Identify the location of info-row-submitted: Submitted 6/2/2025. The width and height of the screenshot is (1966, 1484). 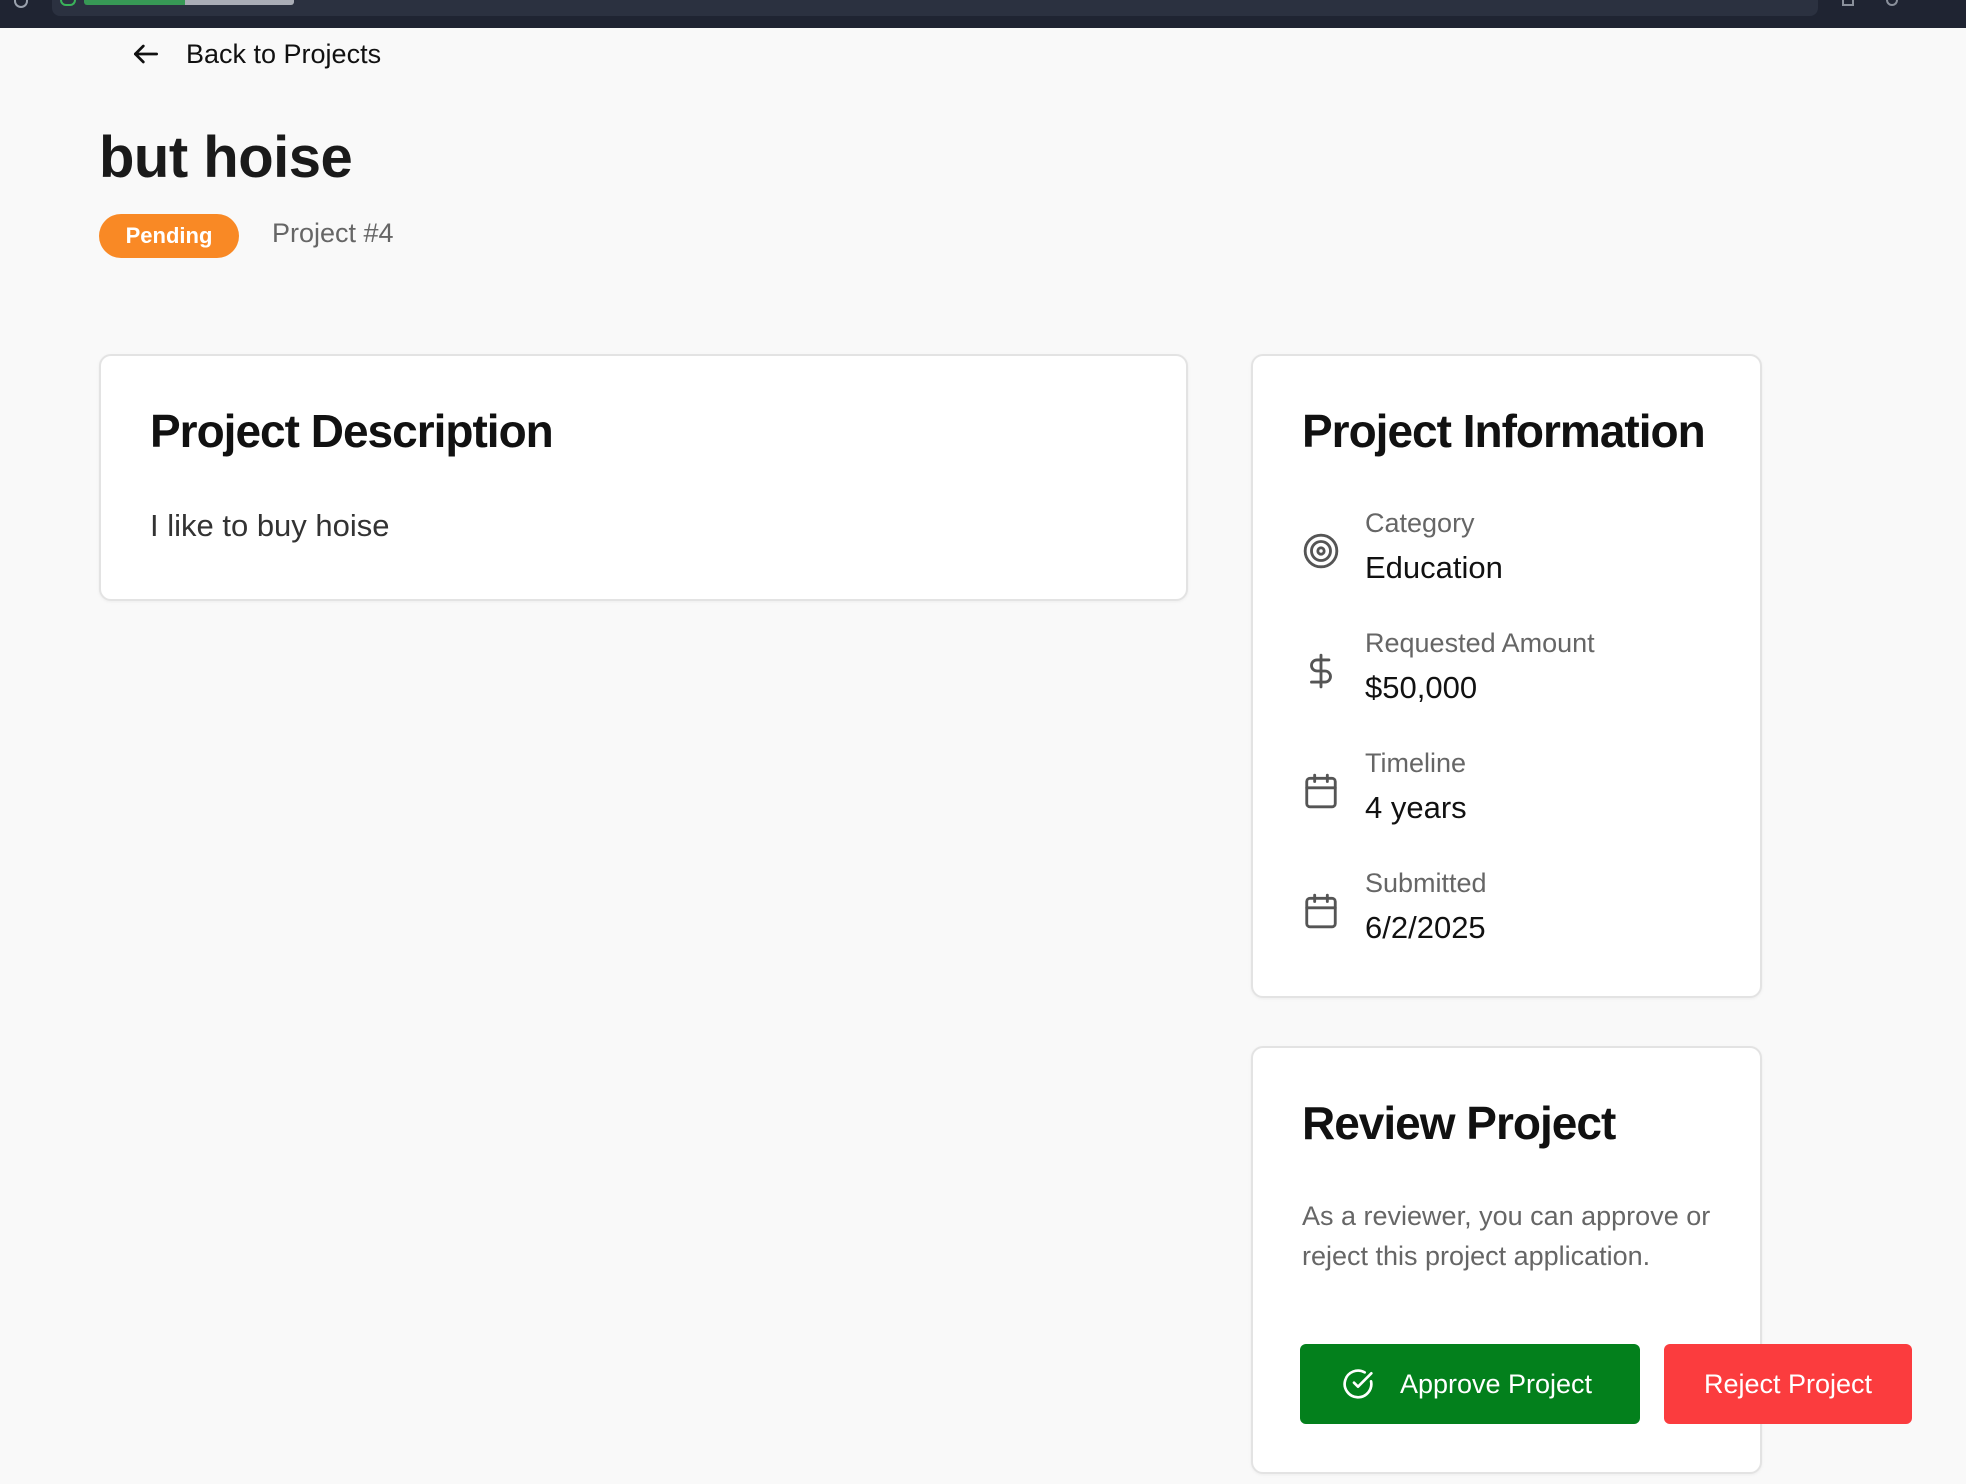
(1512, 910).